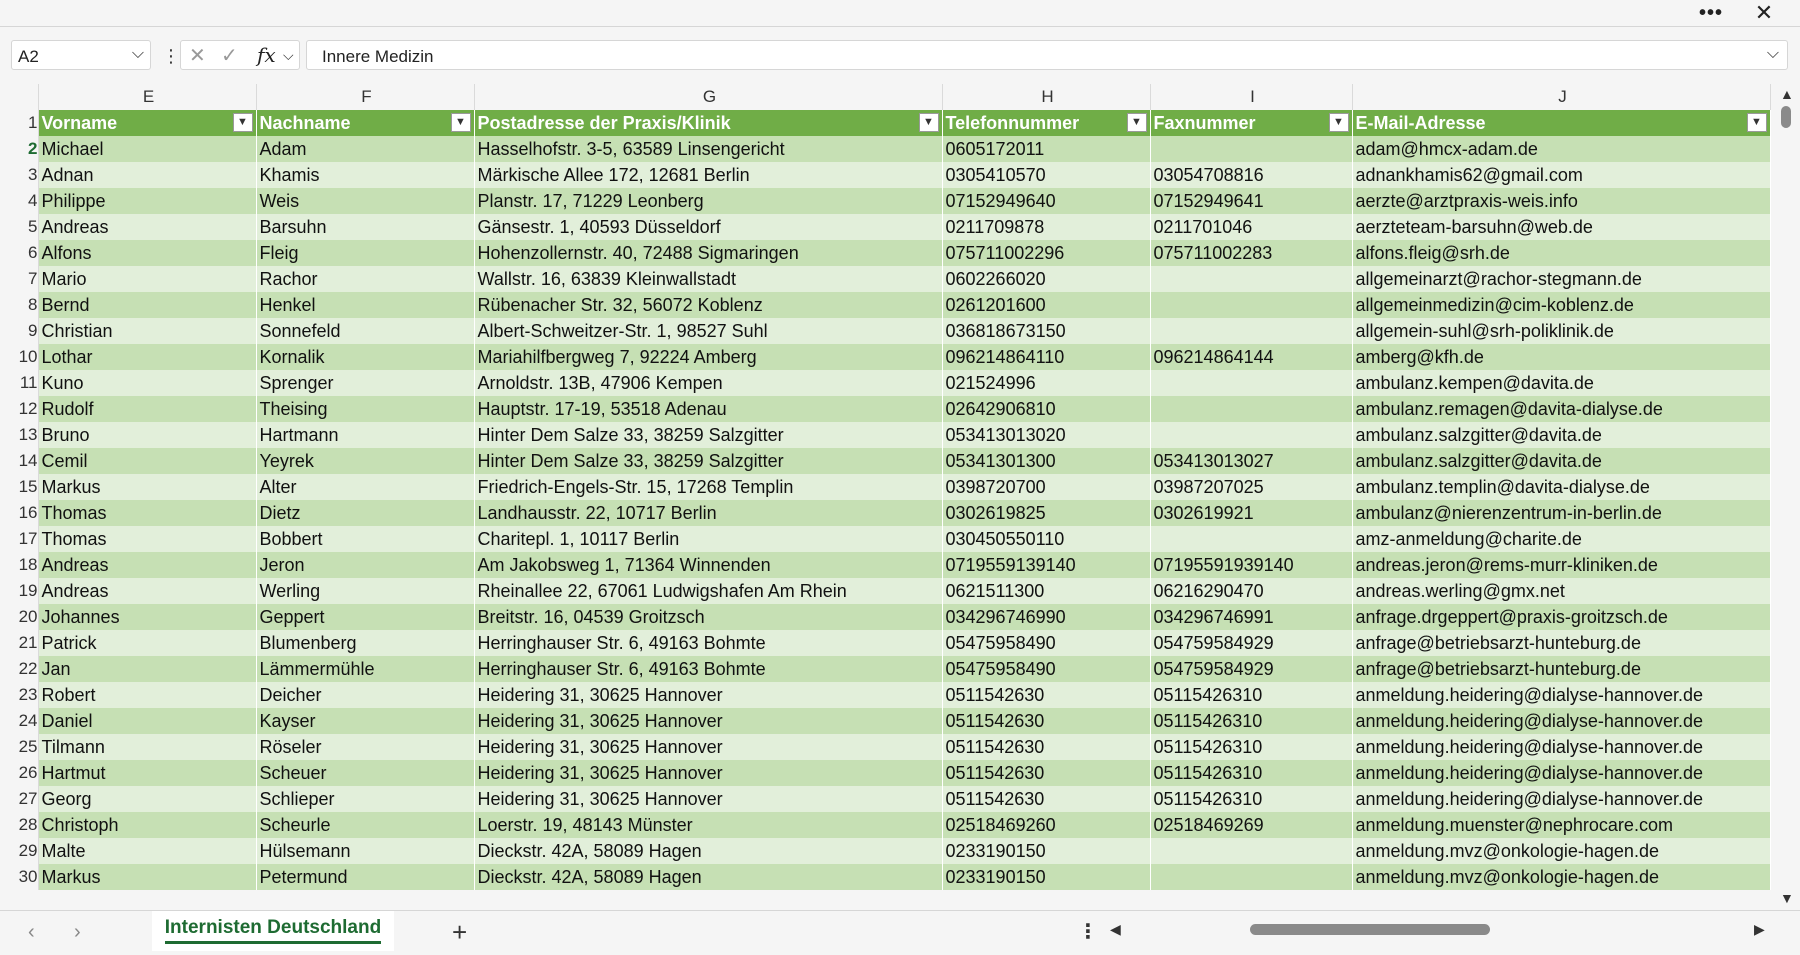  Describe the element at coordinates (1251, 591) in the screenshot. I see `cell-faxnummer: 06216290470` at that location.